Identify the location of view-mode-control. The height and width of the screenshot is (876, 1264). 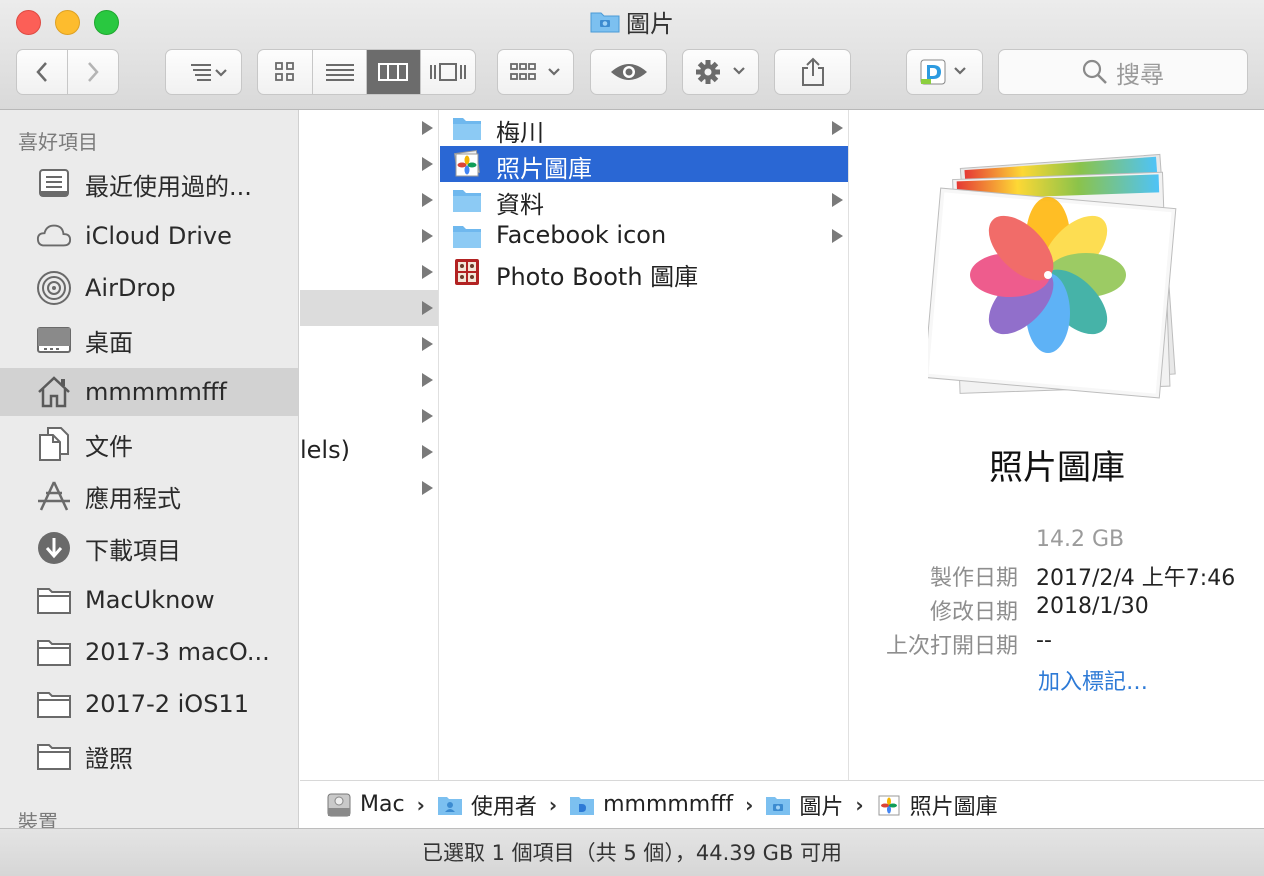
(366, 72).